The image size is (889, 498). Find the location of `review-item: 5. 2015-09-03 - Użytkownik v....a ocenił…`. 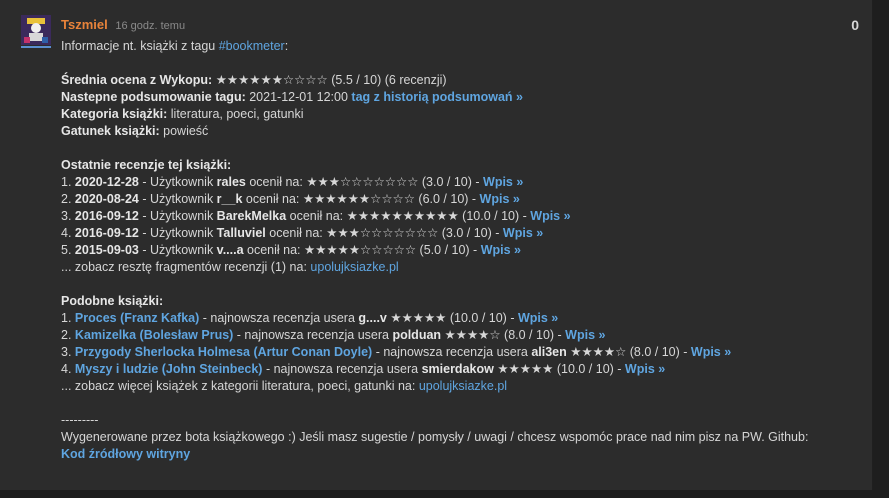

review-item: 5. 2015-09-03 - Użytkownik v....a ocenił… is located at coordinates (461, 250).